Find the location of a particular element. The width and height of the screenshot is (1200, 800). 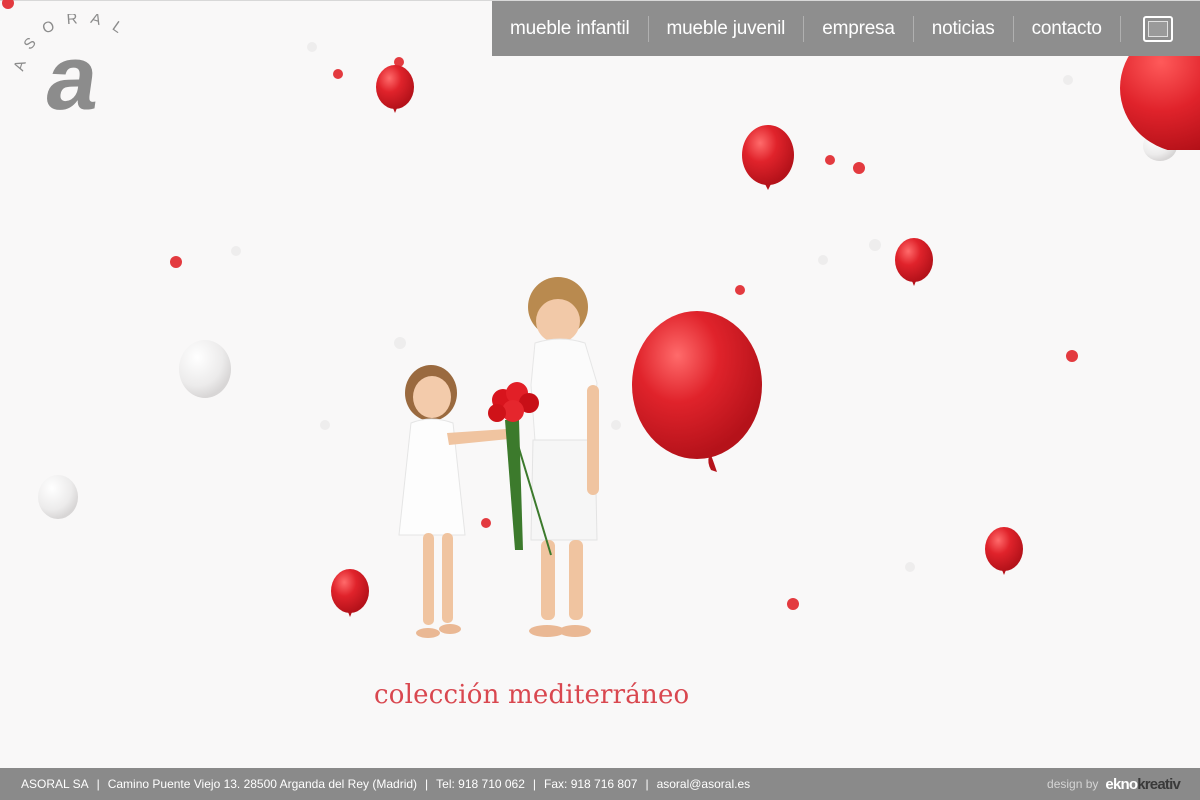

large-red-balloon is located at coordinates (697, 391).